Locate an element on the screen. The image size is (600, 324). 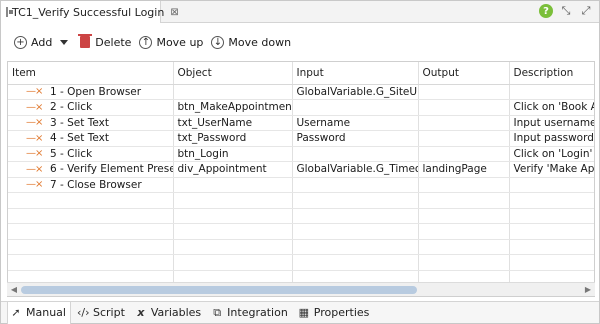
item-label: 5 - Click is located at coordinates (71, 153).